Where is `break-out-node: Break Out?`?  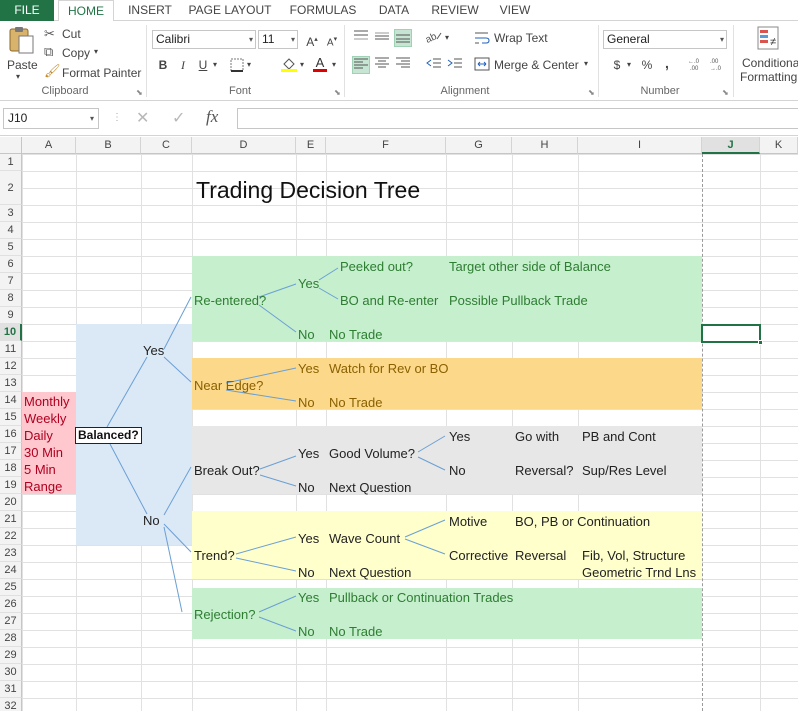 break-out-node: Break Out? is located at coordinates (227, 470).